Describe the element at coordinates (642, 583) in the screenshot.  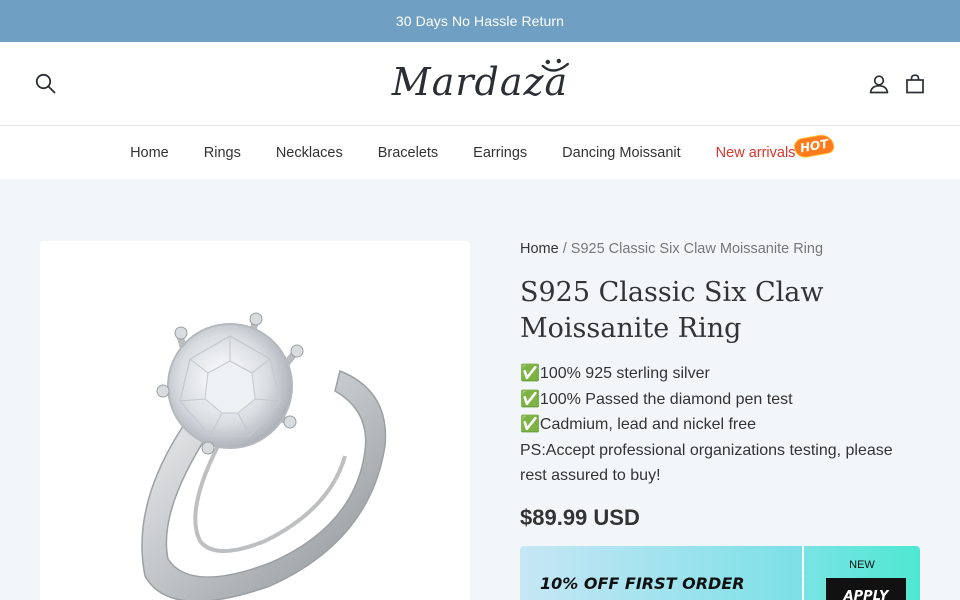
I see `coupon-headline: 10% OFF FIRST ORDER` at that location.